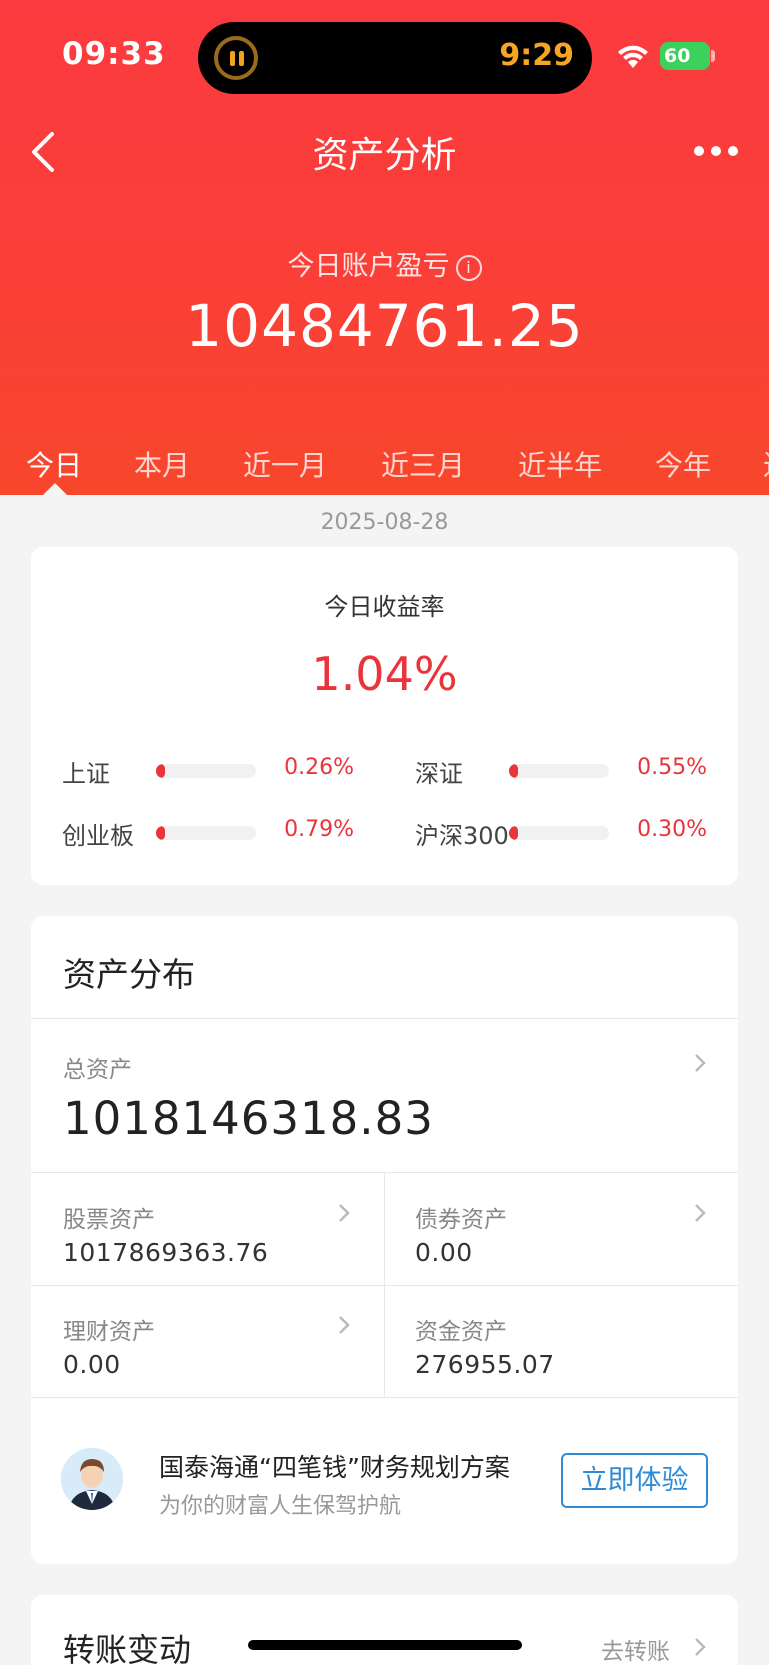  Describe the element at coordinates (384, 607) in the screenshot. I see `return-rate-label: 今日收益率` at that location.